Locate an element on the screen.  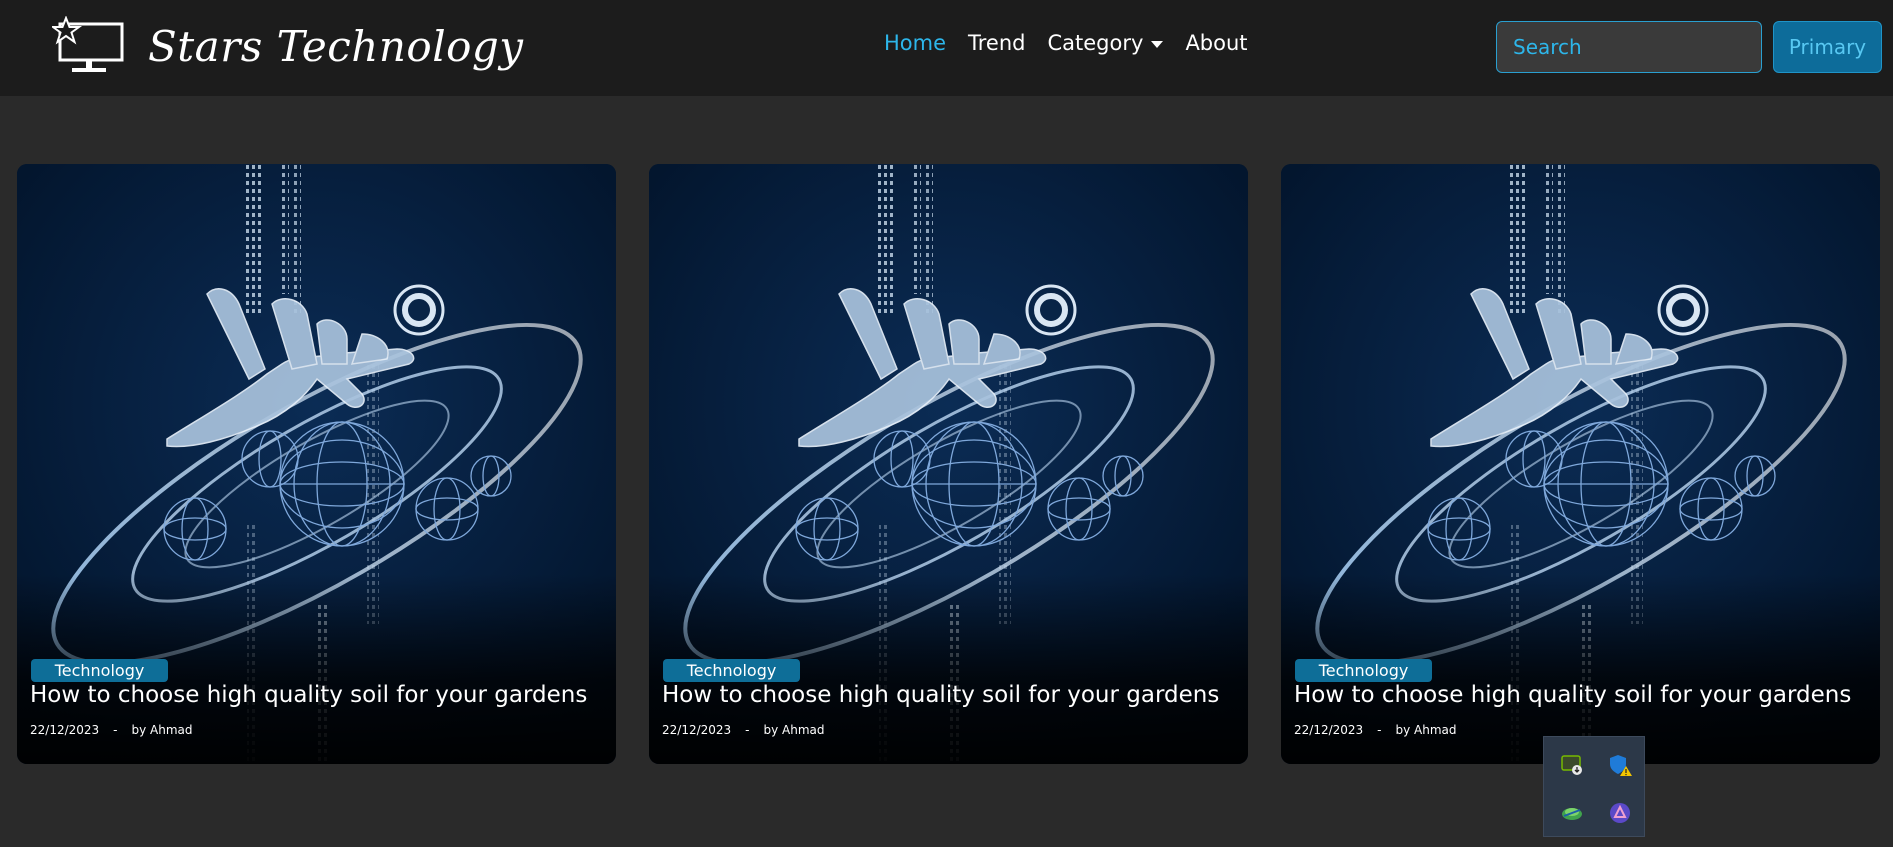
nav-home: Home is located at coordinates (915, 43).